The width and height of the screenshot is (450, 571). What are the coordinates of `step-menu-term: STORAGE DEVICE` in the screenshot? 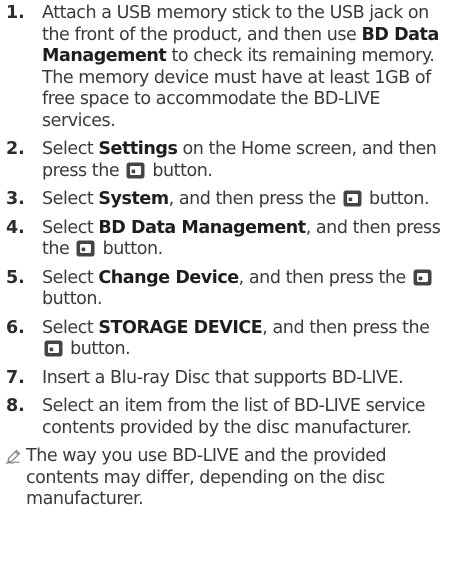 It's located at (180, 327).